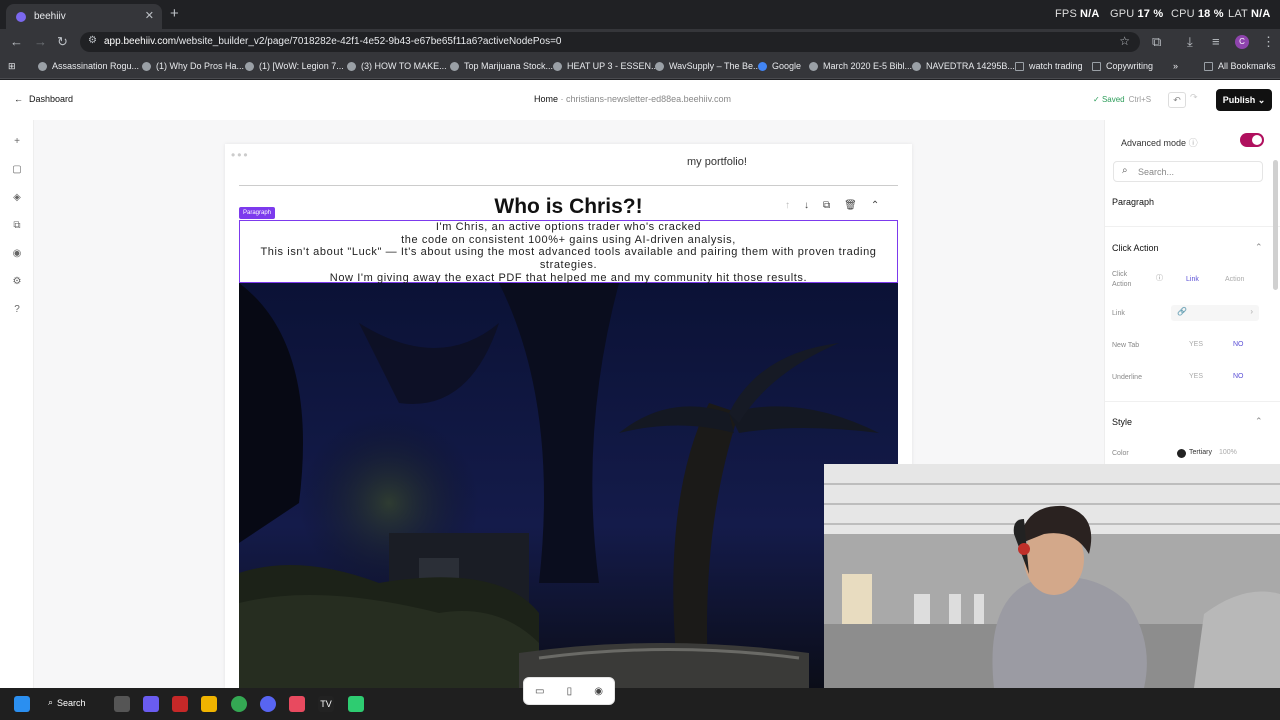  Describe the element at coordinates (16, 41) in the screenshot. I see `back-icon: ←` at that location.